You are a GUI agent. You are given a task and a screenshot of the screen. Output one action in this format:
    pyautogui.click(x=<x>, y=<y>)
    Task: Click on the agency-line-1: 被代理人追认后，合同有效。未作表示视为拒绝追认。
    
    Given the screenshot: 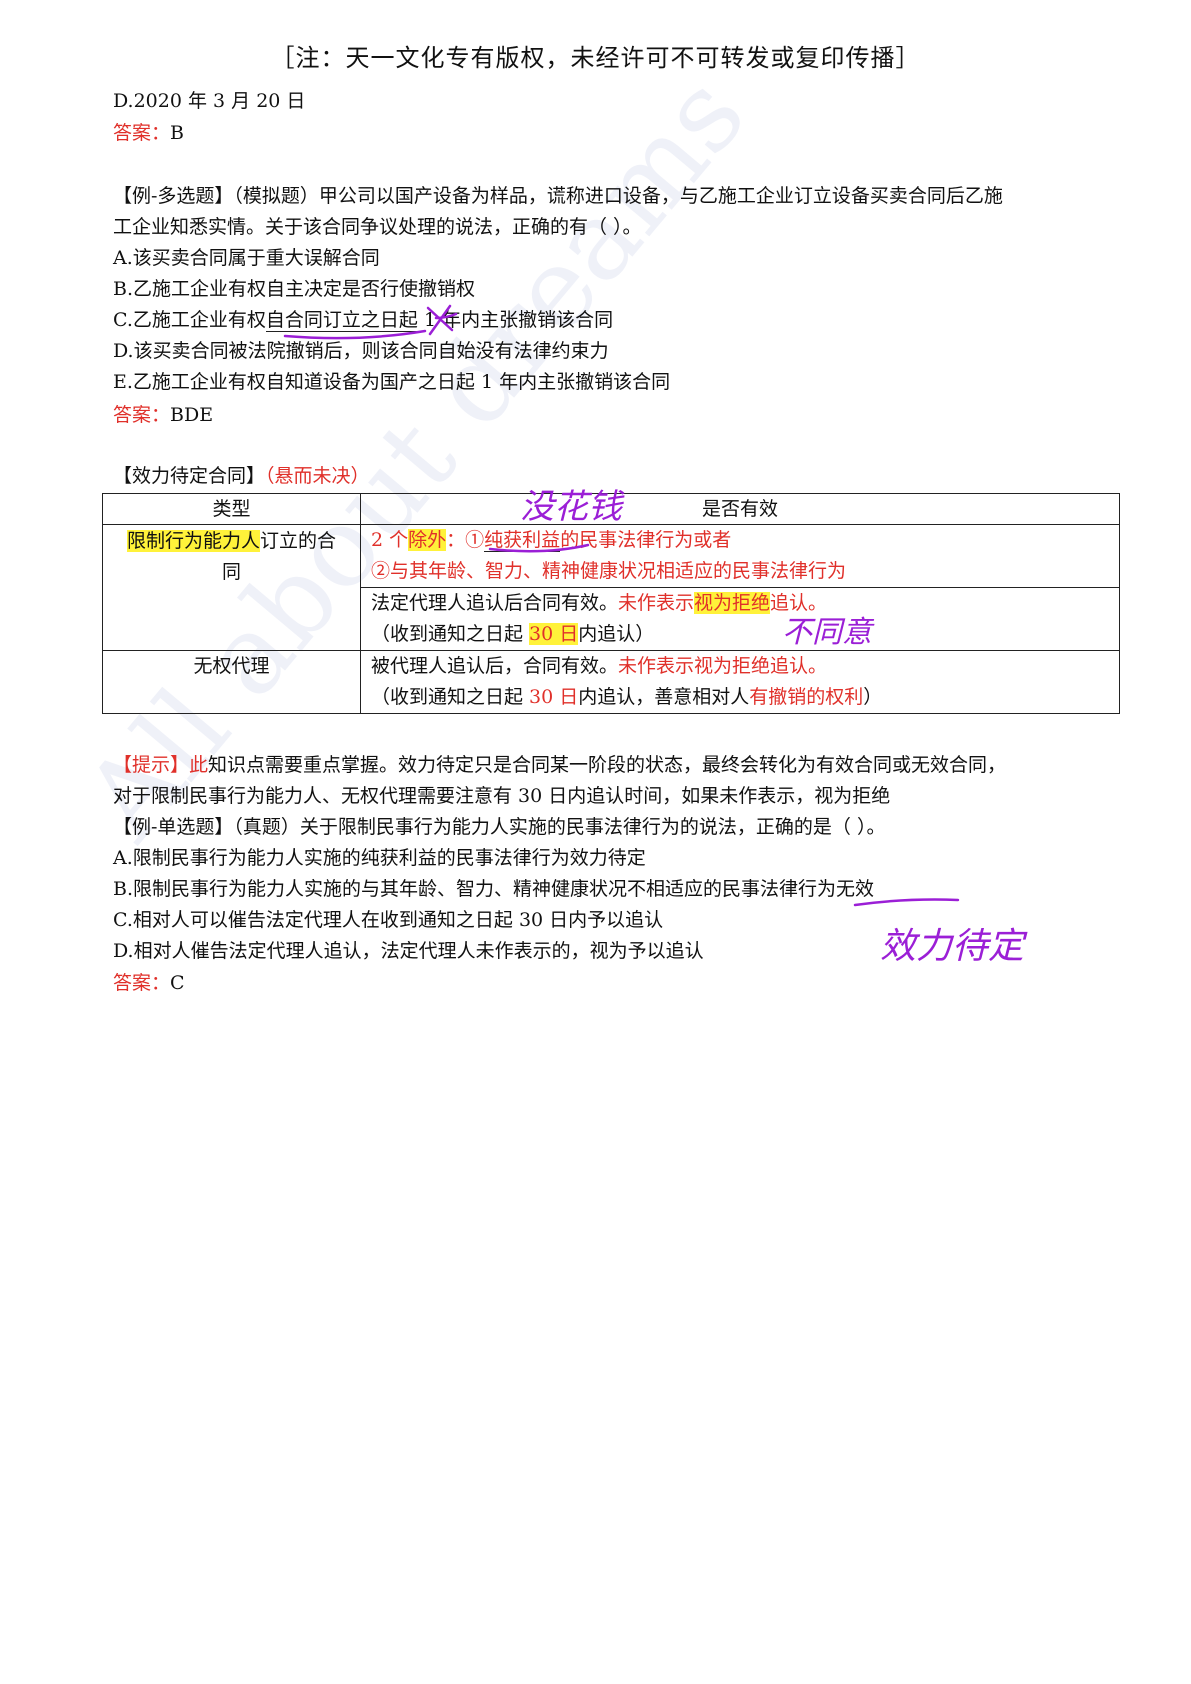 What is the action you would take?
    pyautogui.click(x=740, y=666)
    